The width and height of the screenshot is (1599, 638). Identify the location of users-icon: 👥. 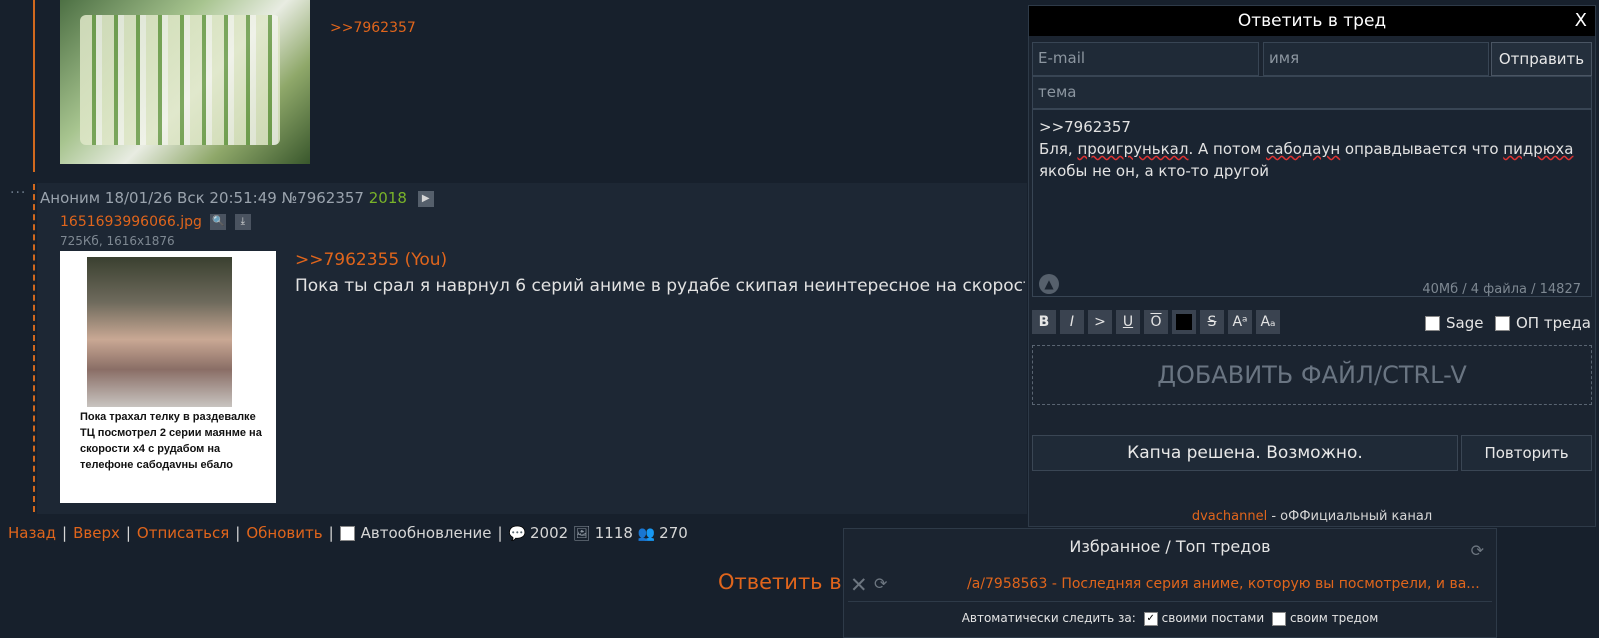
(646, 534).